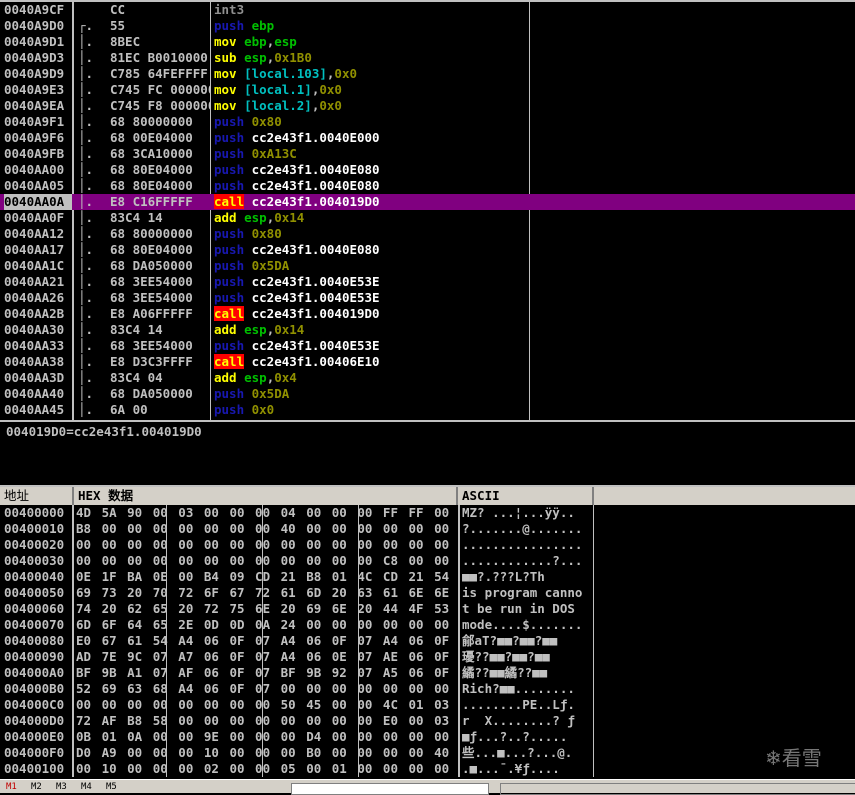 The width and height of the screenshot is (855, 795). I want to click on disasm-hex: 68 80000000, so click(151, 121).